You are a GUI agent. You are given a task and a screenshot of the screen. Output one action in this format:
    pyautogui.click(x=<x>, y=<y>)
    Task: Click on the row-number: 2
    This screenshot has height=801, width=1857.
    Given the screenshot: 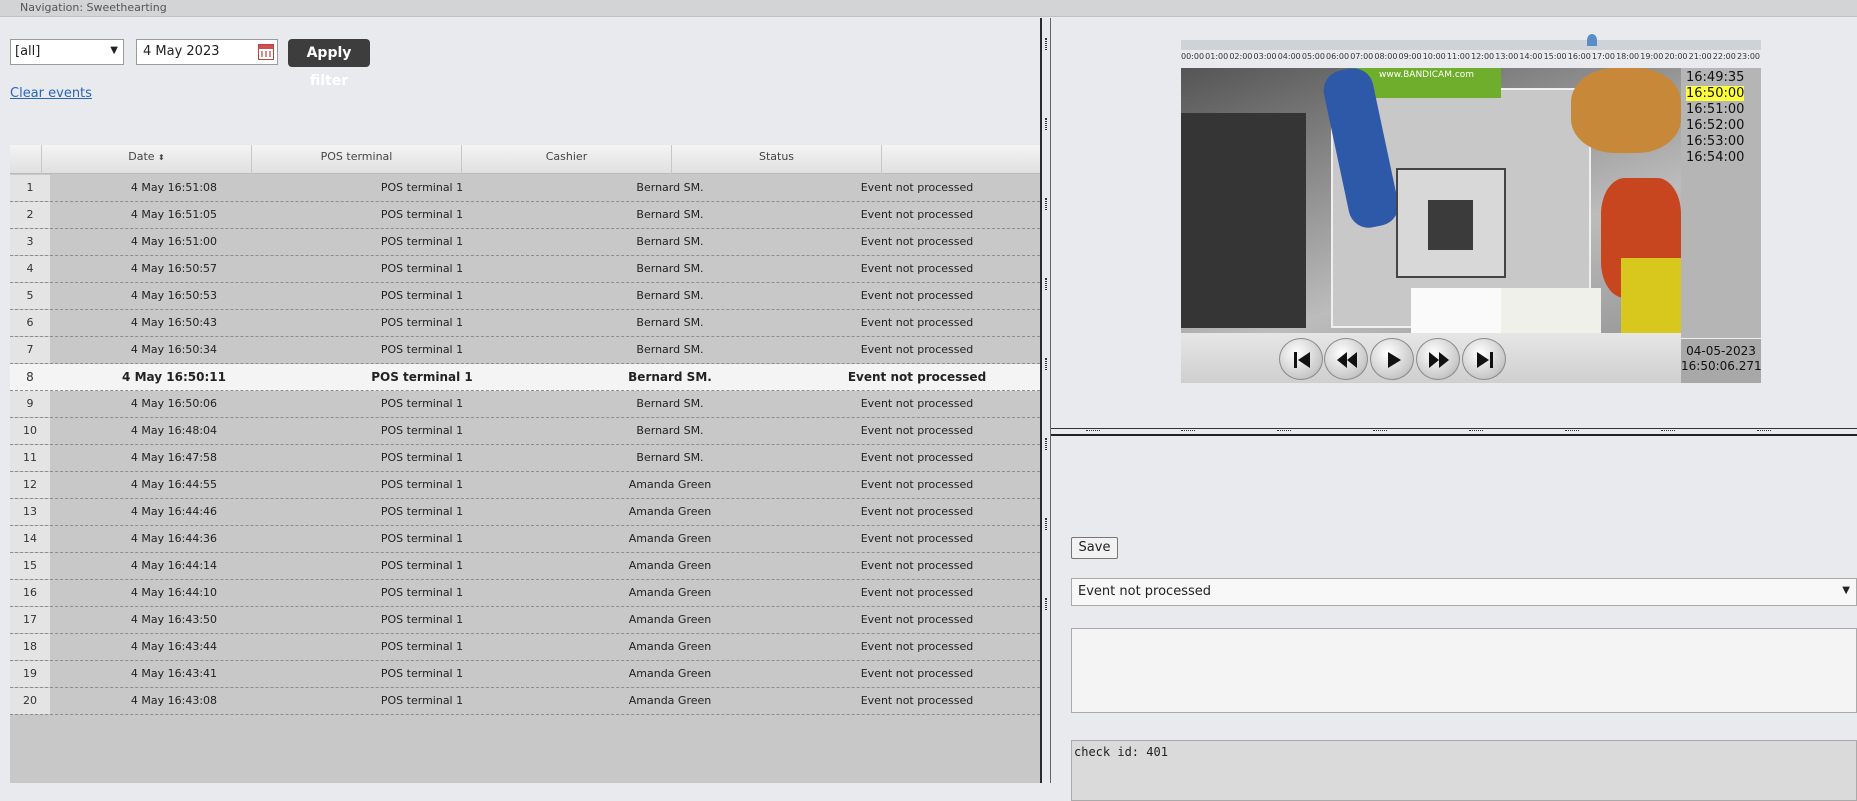 What is the action you would take?
    pyautogui.click(x=30, y=215)
    